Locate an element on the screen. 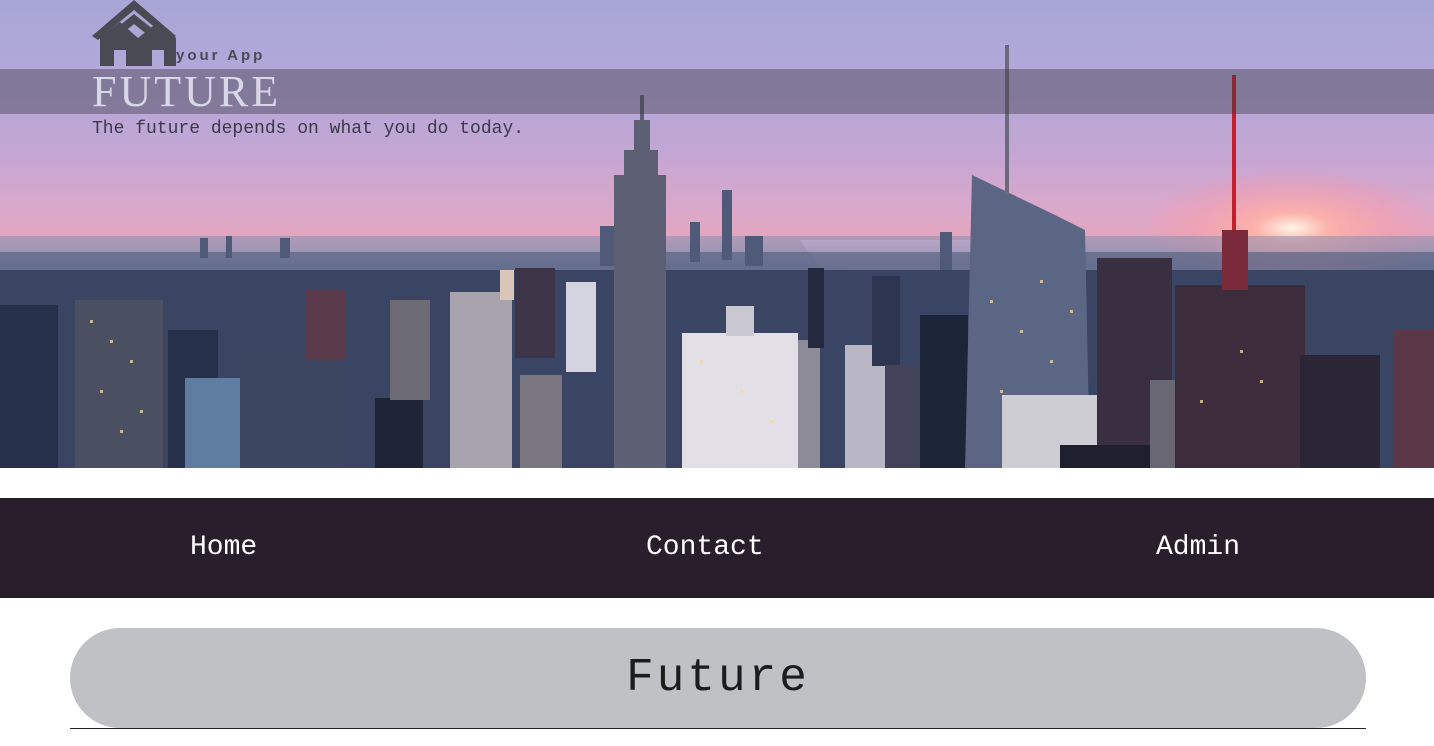 This screenshot has width=1434, height=746. nav-link-admin: Admin is located at coordinates (1198, 548).